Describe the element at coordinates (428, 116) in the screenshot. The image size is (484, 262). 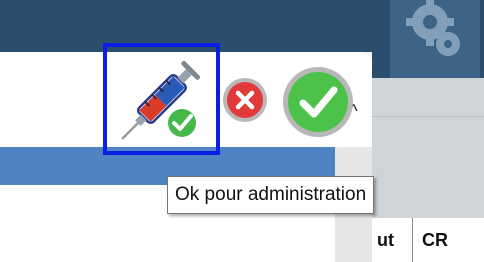
I see `panel-divider` at that location.